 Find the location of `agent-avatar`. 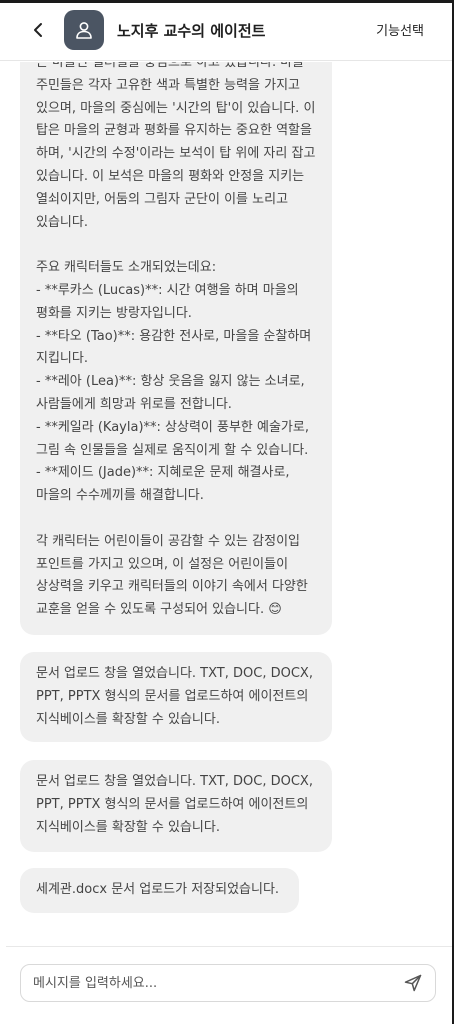

agent-avatar is located at coordinates (84, 30).